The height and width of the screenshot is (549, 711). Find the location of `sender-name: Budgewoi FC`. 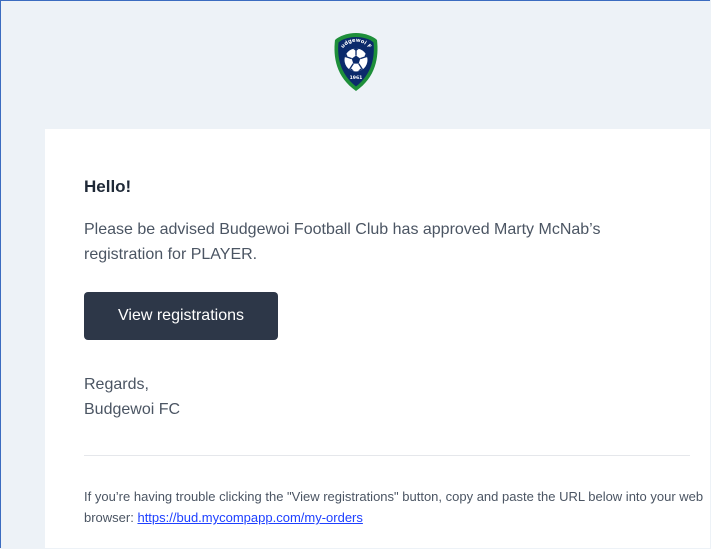

sender-name: Budgewoi FC is located at coordinates (132, 409).